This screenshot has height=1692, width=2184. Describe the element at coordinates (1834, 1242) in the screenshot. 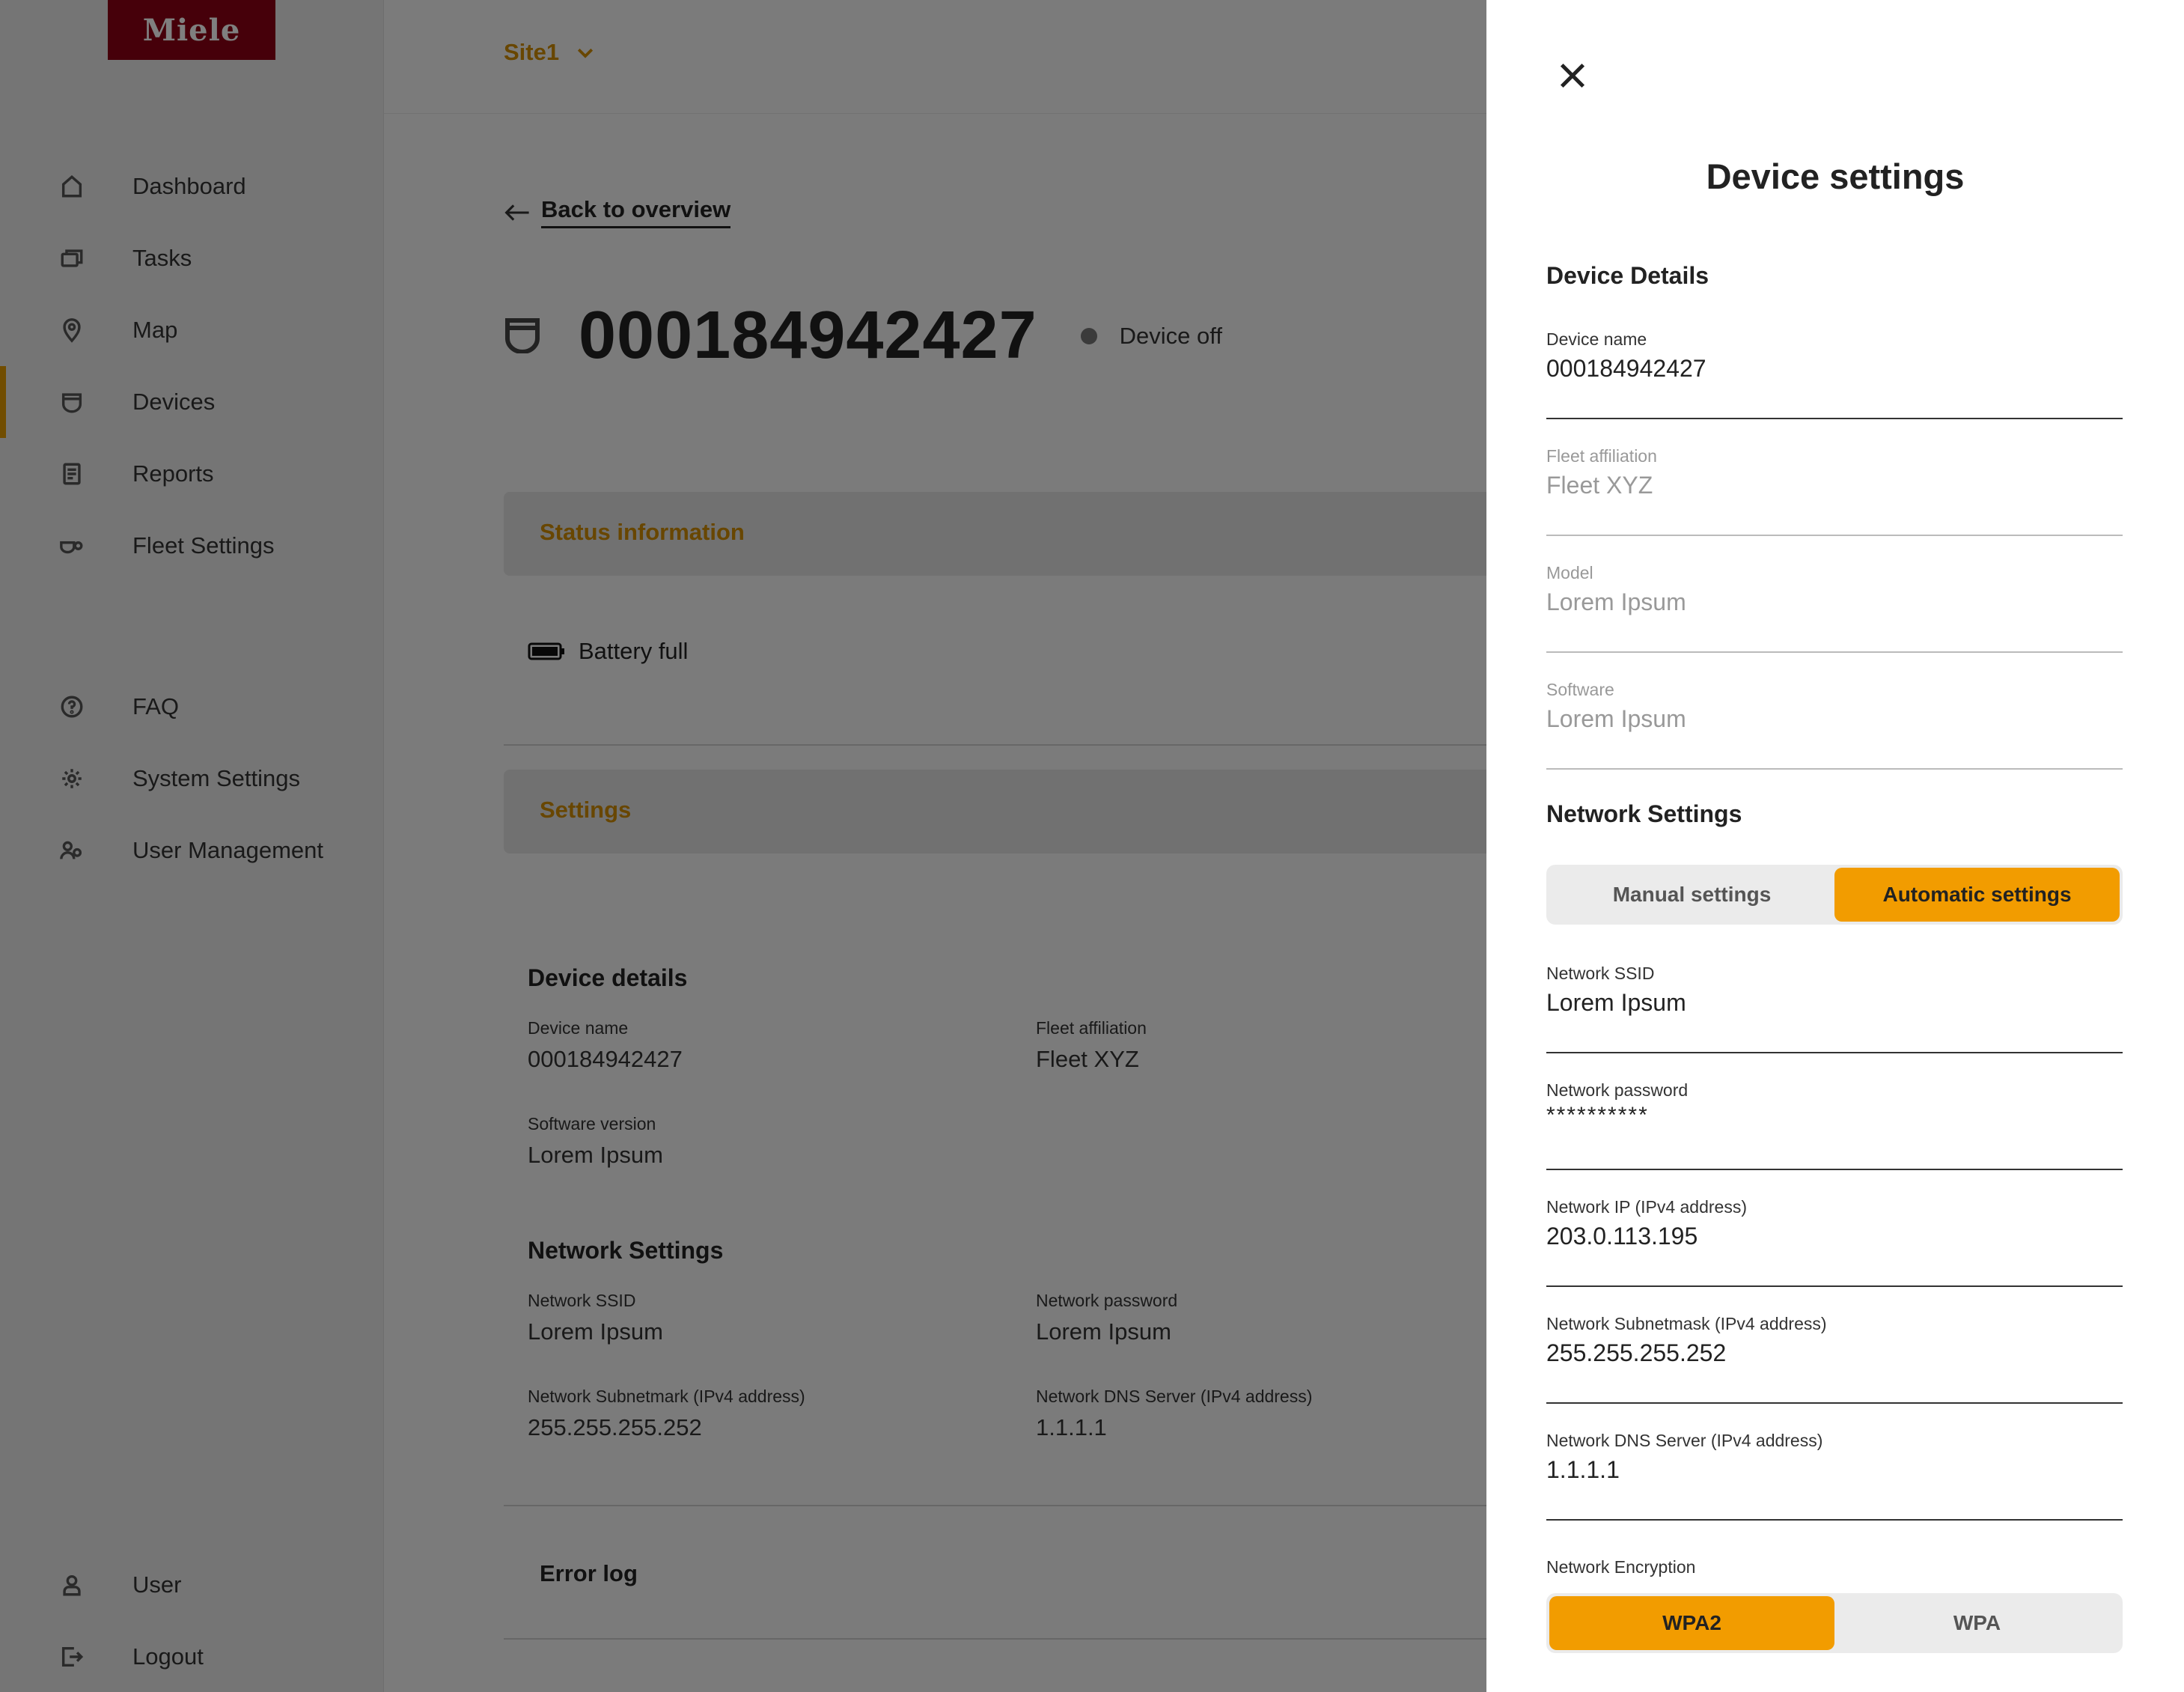

I see `network-ip-field: Network IP (IPv4 address) 203.0.113.195` at that location.